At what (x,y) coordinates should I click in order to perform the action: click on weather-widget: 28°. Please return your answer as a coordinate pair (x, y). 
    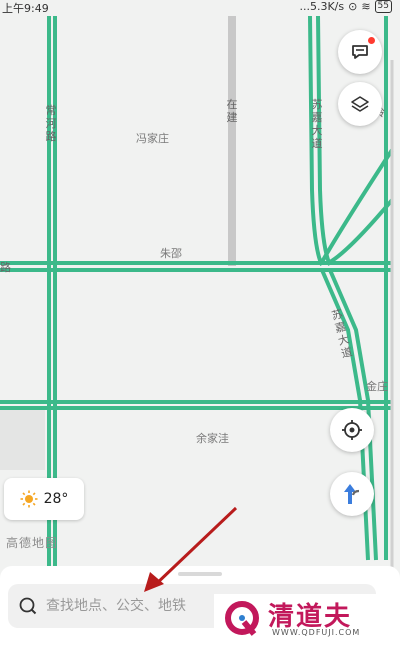
    Looking at the image, I should click on (44, 499).